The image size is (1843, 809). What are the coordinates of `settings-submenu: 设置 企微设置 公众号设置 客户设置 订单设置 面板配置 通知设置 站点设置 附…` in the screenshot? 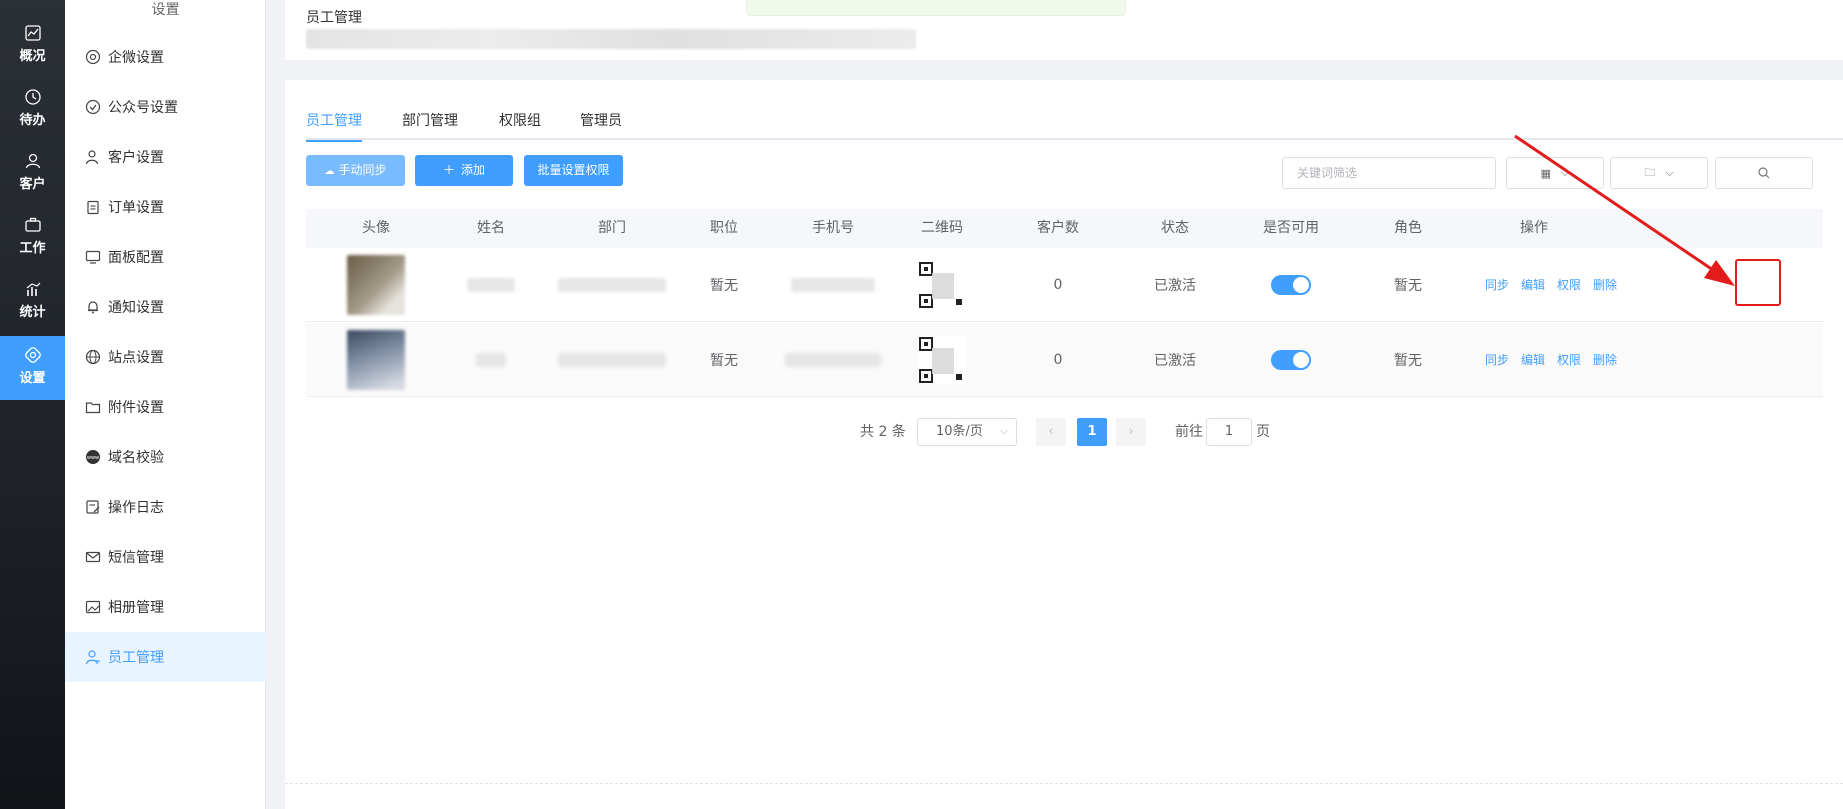 It's located at (165, 404).